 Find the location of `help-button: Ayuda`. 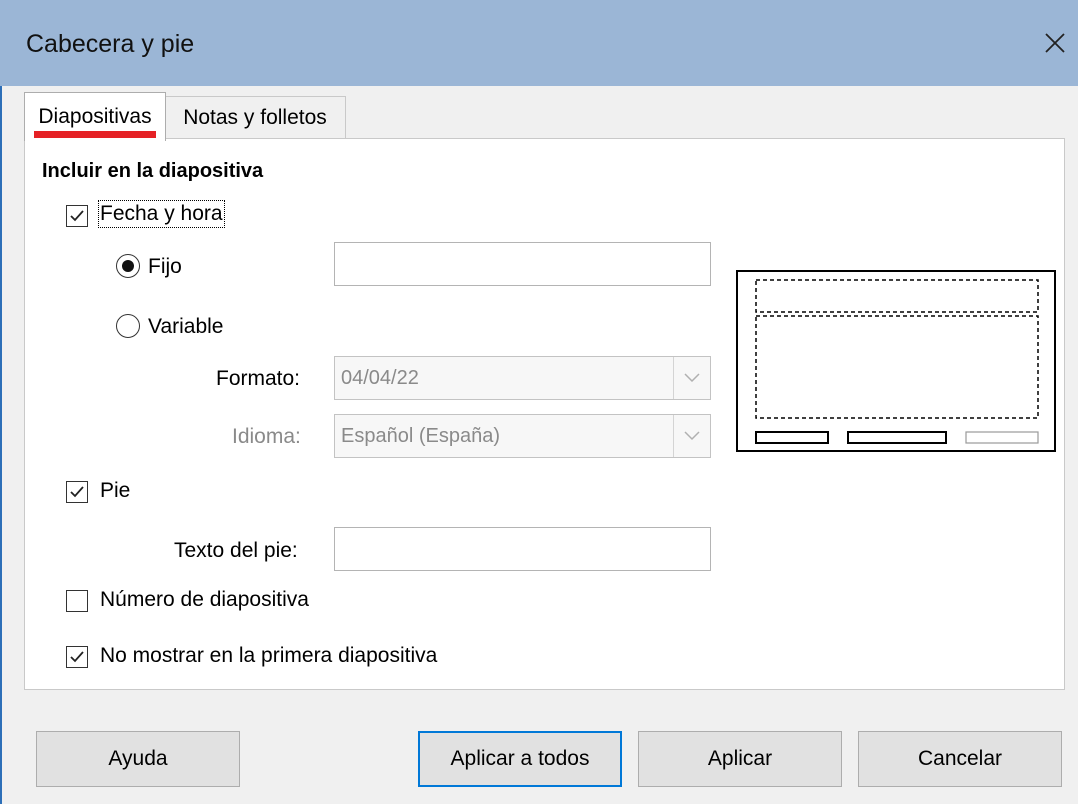

help-button: Ayuda is located at coordinates (138, 759).